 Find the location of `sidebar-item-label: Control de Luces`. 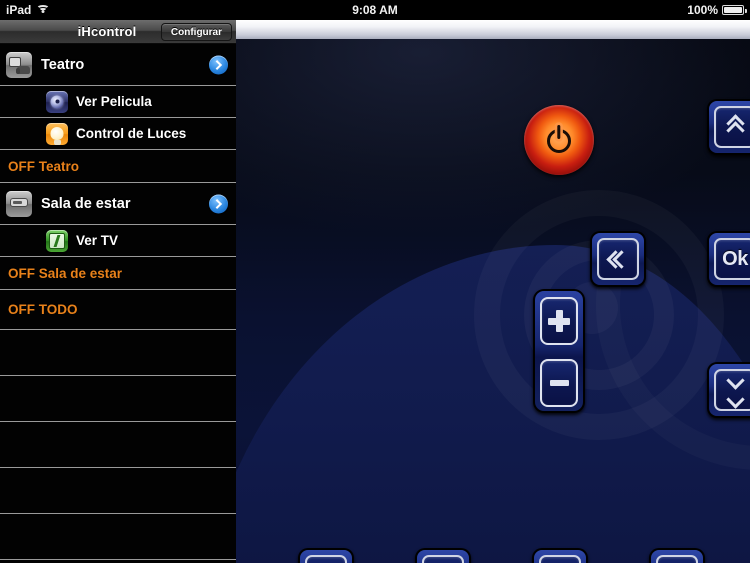

sidebar-item-label: Control de Luces is located at coordinates (131, 133).